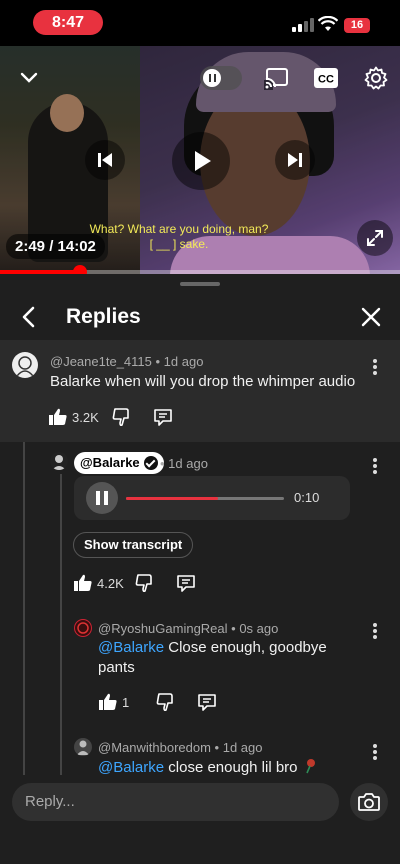 This screenshot has height=864, width=400. I want to click on fullscreen-button, so click(375, 238).